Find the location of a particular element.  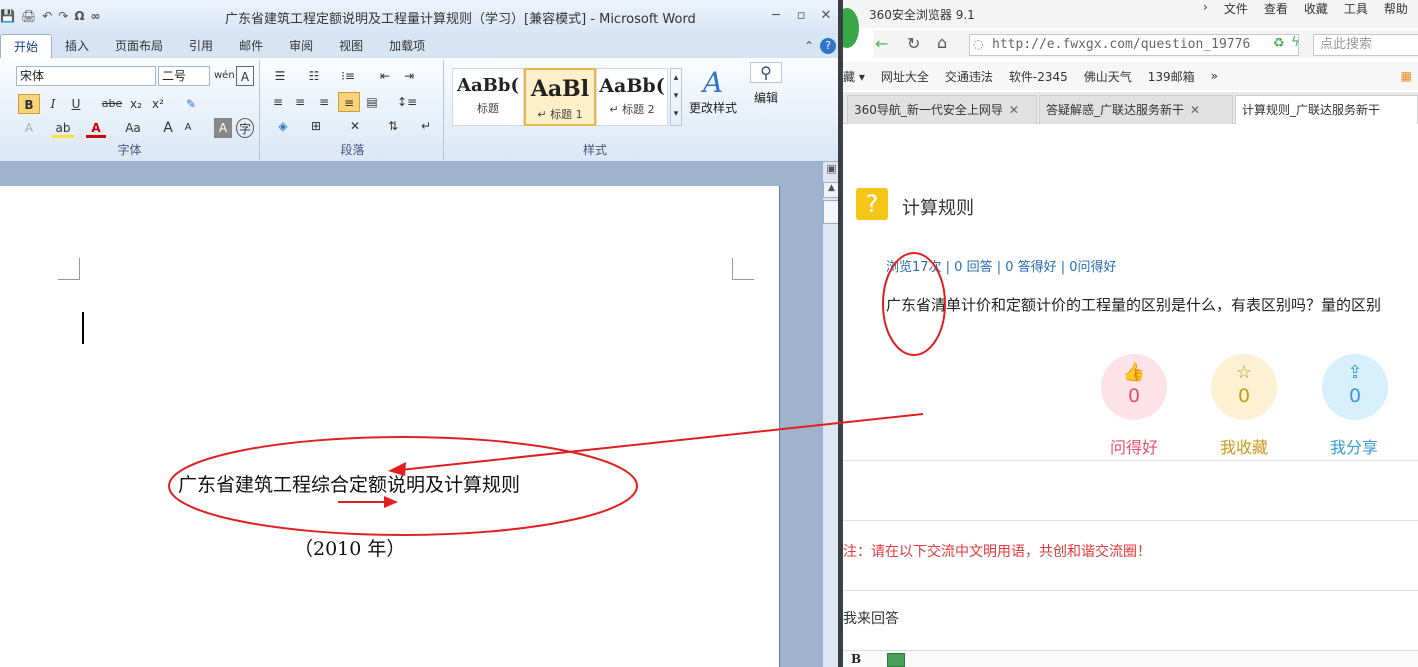

align-left-icon: ≡ is located at coordinates (278, 102).